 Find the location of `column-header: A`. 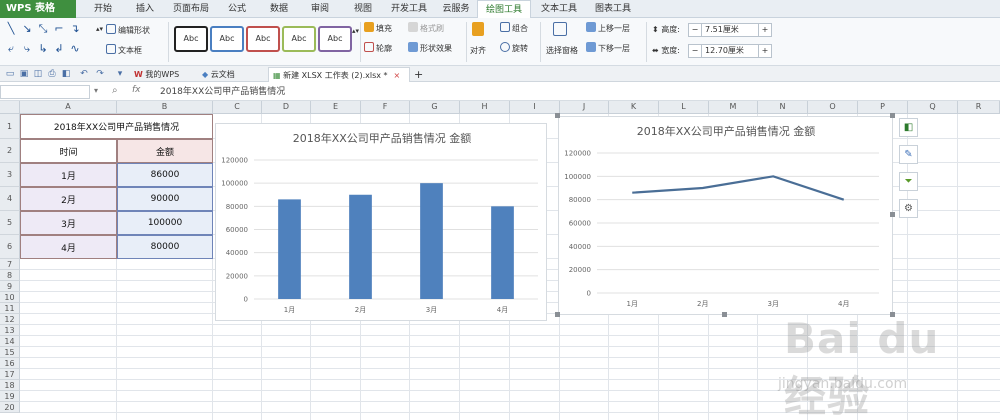

column-header: A is located at coordinates (68, 107).